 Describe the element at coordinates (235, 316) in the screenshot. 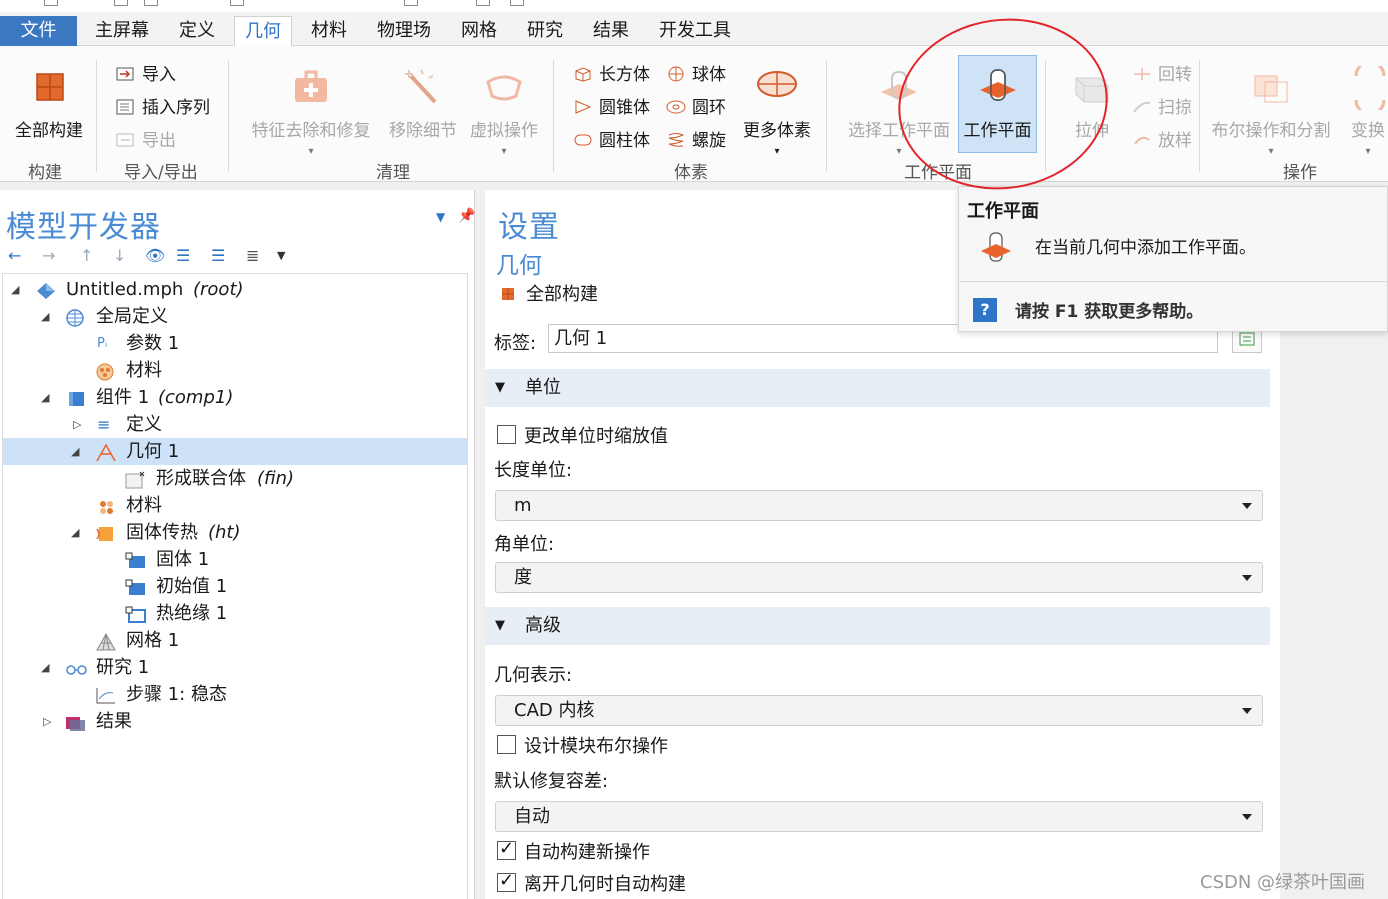

I see `tree-node-global-definitions: ◢ 全局定义` at that location.